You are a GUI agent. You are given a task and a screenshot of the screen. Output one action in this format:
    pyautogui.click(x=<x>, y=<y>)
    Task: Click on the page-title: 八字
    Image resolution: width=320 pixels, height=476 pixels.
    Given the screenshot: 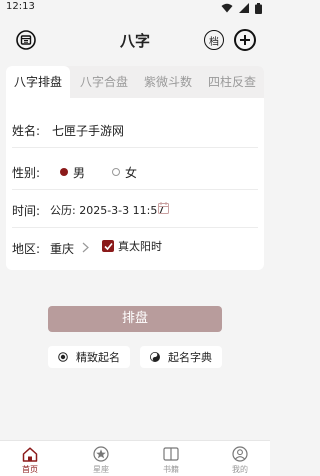 What is the action you would take?
    pyautogui.click(x=134, y=41)
    